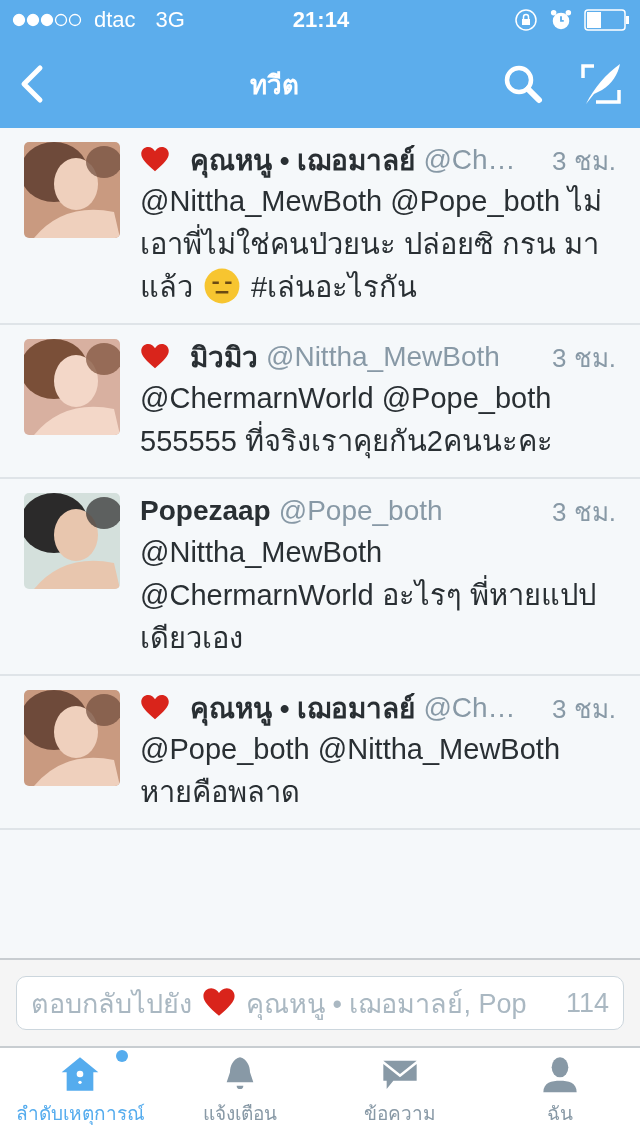  I want to click on screen-title: ทวีต, so click(274, 85).